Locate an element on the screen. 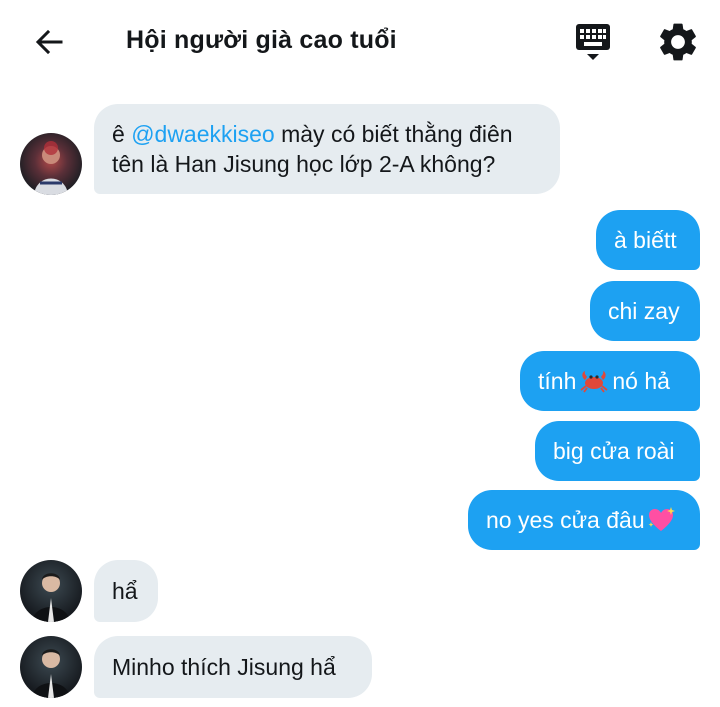 The height and width of the screenshot is (707, 720). message-bubble-outgoing: chi zay is located at coordinates (645, 311).